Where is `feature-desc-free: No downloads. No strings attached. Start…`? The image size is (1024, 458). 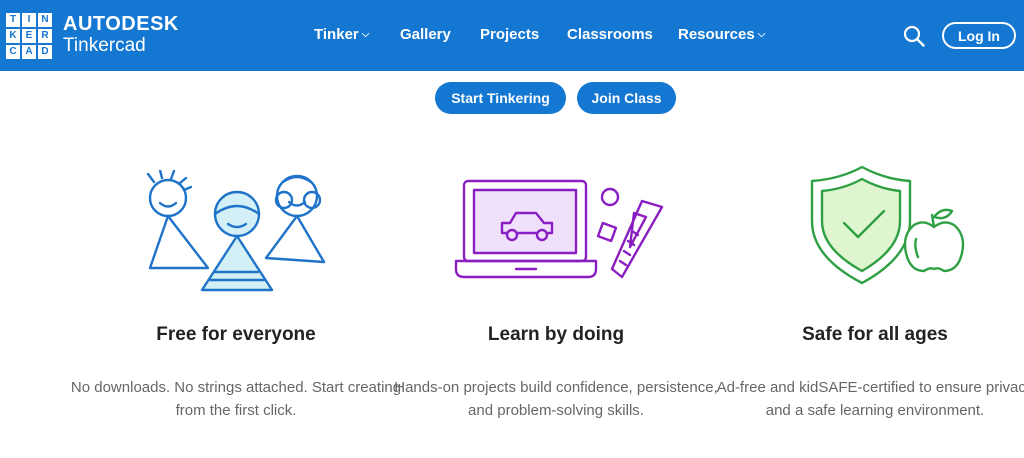 feature-desc-free: No downloads. No strings attached. Start… is located at coordinates (236, 399).